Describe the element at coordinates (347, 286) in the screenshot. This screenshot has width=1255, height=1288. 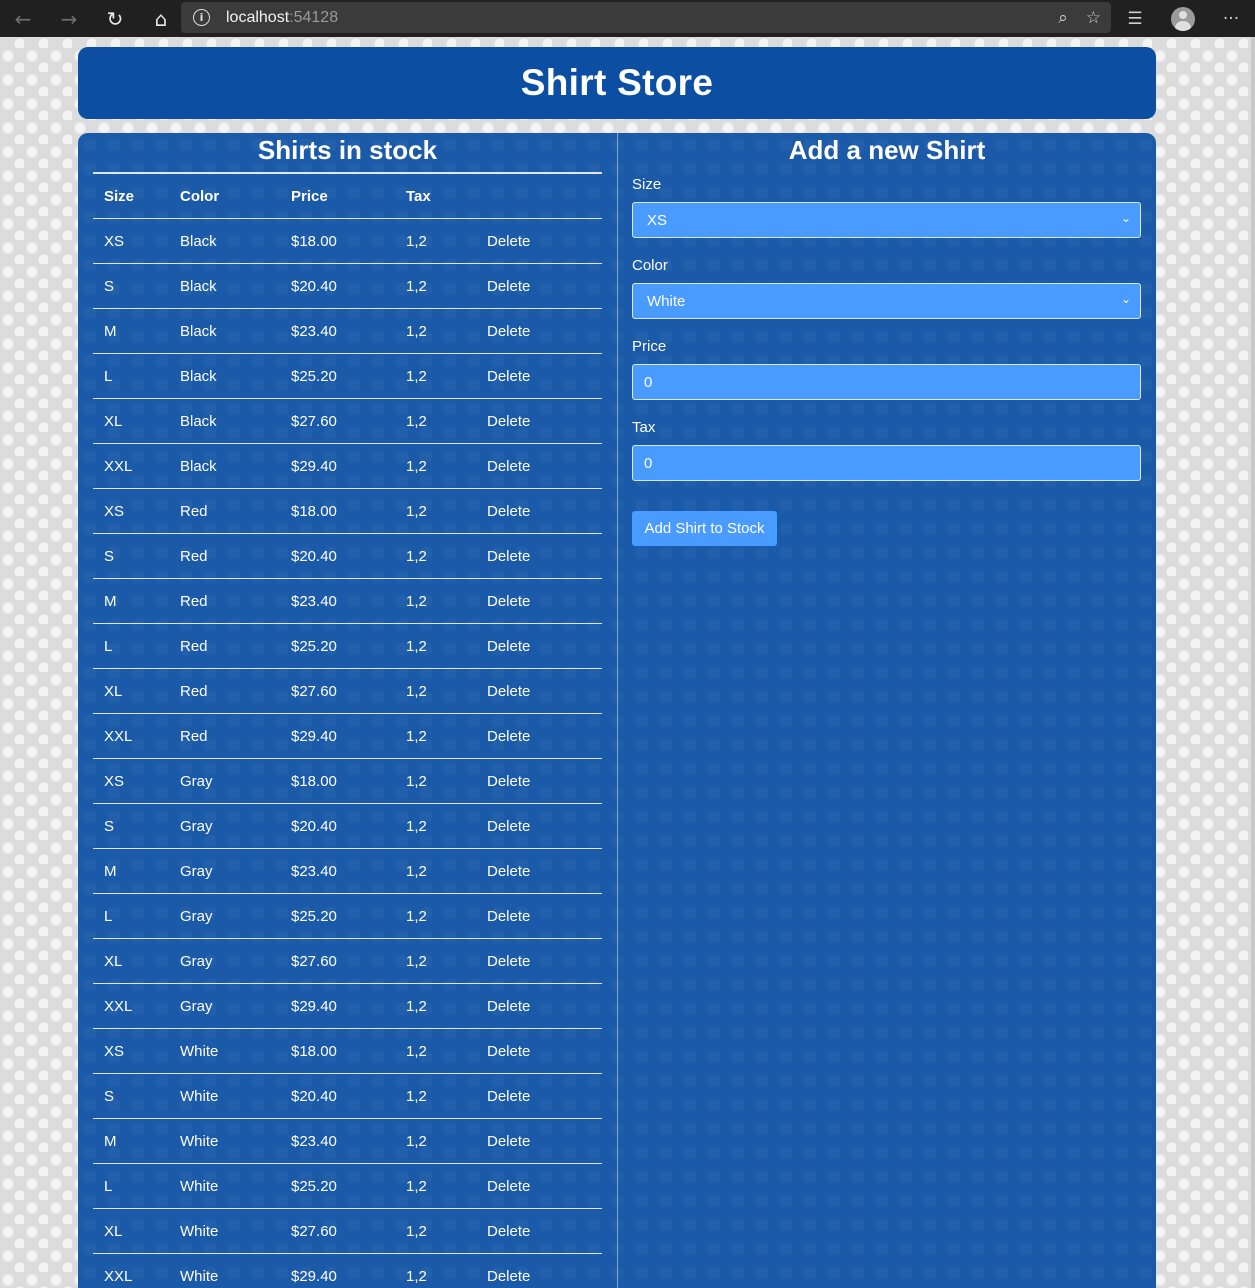
I see `table-row: S Black $20.40 1,2 Delete` at that location.